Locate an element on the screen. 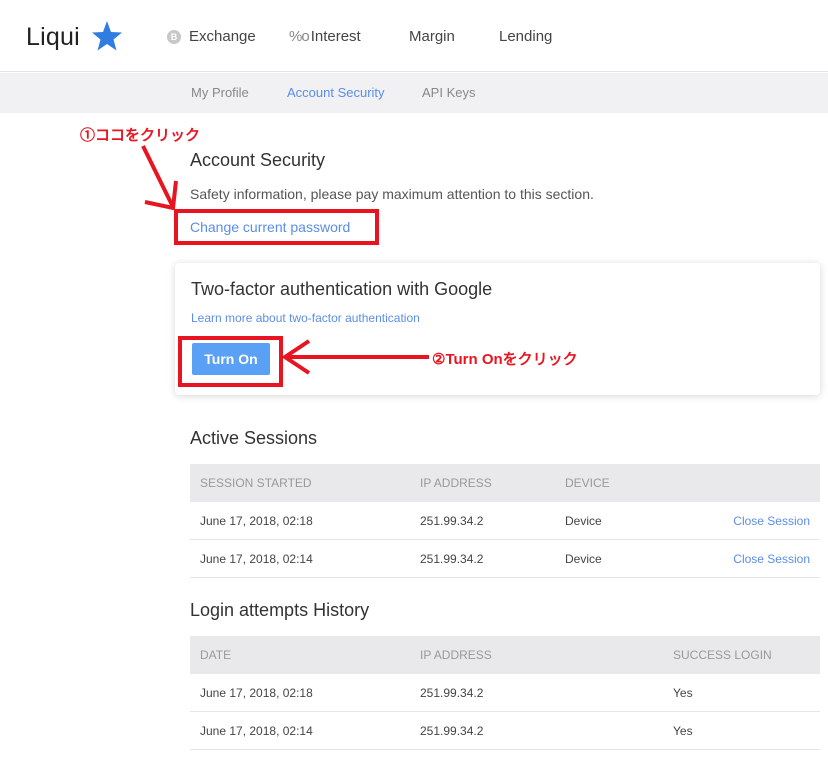 The image size is (828, 761). nav-interest-label: Interest is located at coordinates (335, 36).